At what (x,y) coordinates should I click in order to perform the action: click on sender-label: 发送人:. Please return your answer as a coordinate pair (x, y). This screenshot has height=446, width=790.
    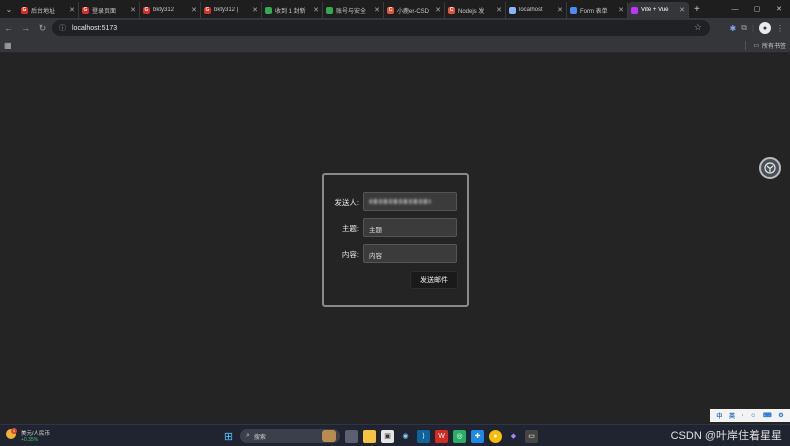
    Looking at the image, I should click on (346, 202).